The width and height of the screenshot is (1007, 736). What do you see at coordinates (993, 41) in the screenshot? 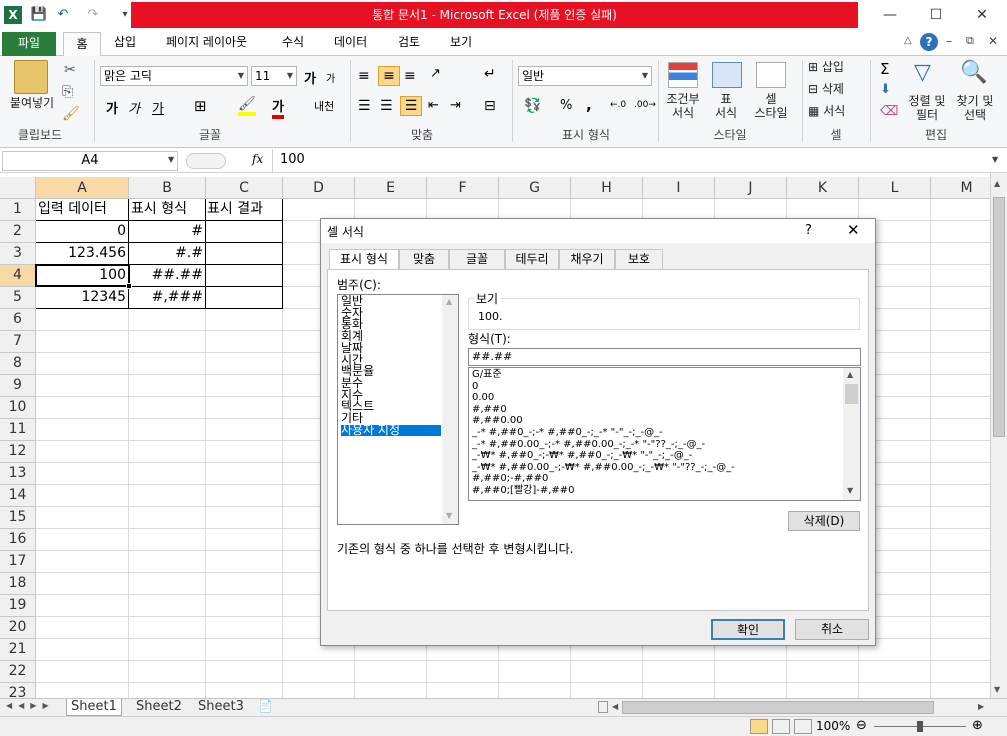
I see `doc-close-icon: ✕` at bounding box center [993, 41].